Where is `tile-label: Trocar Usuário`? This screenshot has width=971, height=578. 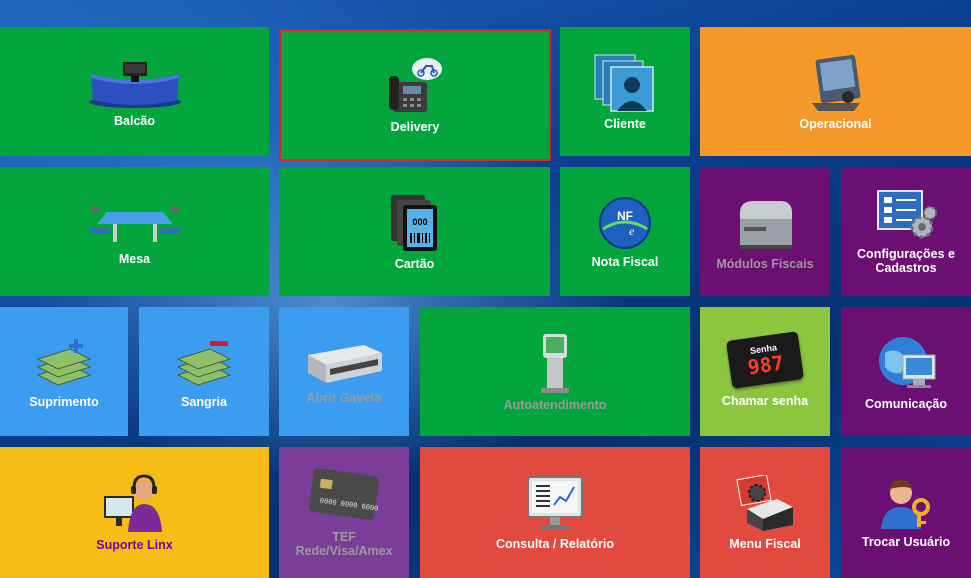
tile-label: Trocar Usuário is located at coordinates (906, 541).